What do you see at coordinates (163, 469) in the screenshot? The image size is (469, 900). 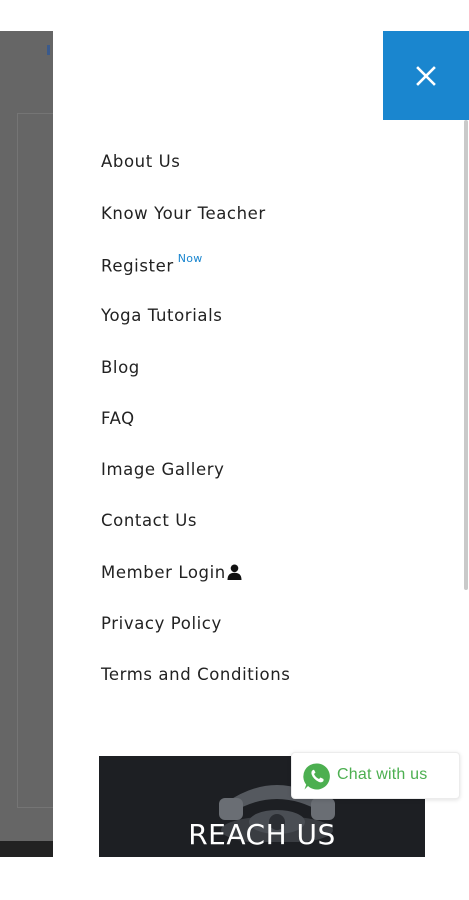 I see `menu-item-image-gallery: Image Gallery` at bounding box center [163, 469].